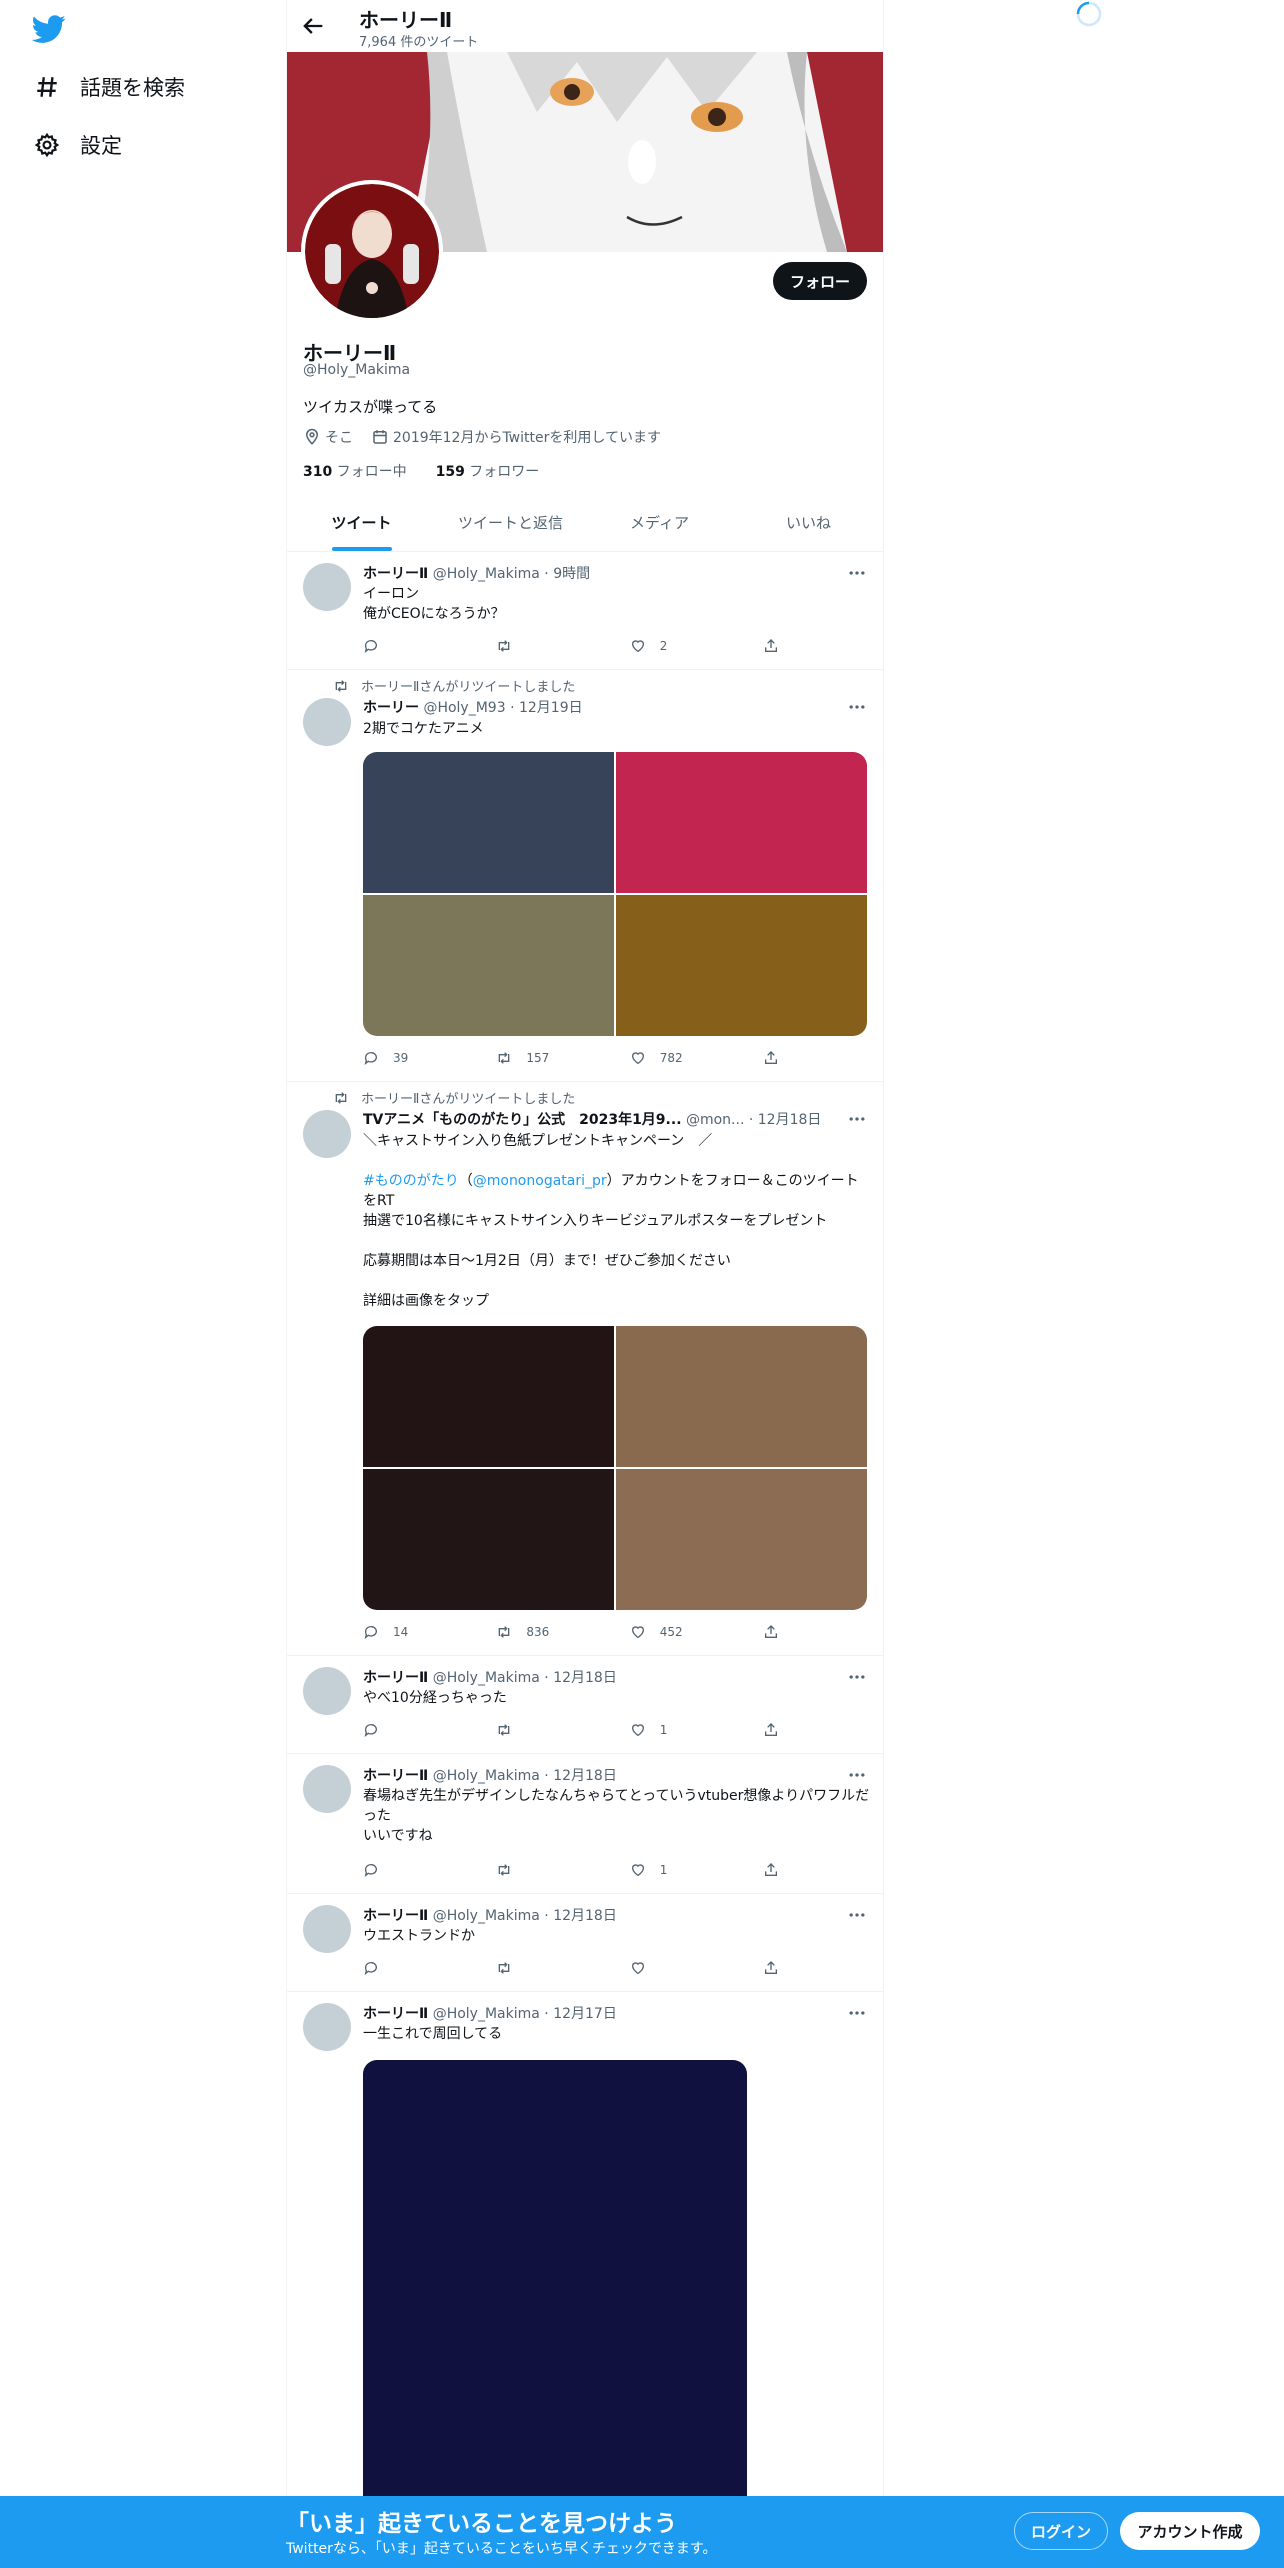 The width and height of the screenshot is (1284, 2568). What do you see at coordinates (808, 525) in the screenshot?
I see `tab-likes: いいね` at bounding box center [808, 525].